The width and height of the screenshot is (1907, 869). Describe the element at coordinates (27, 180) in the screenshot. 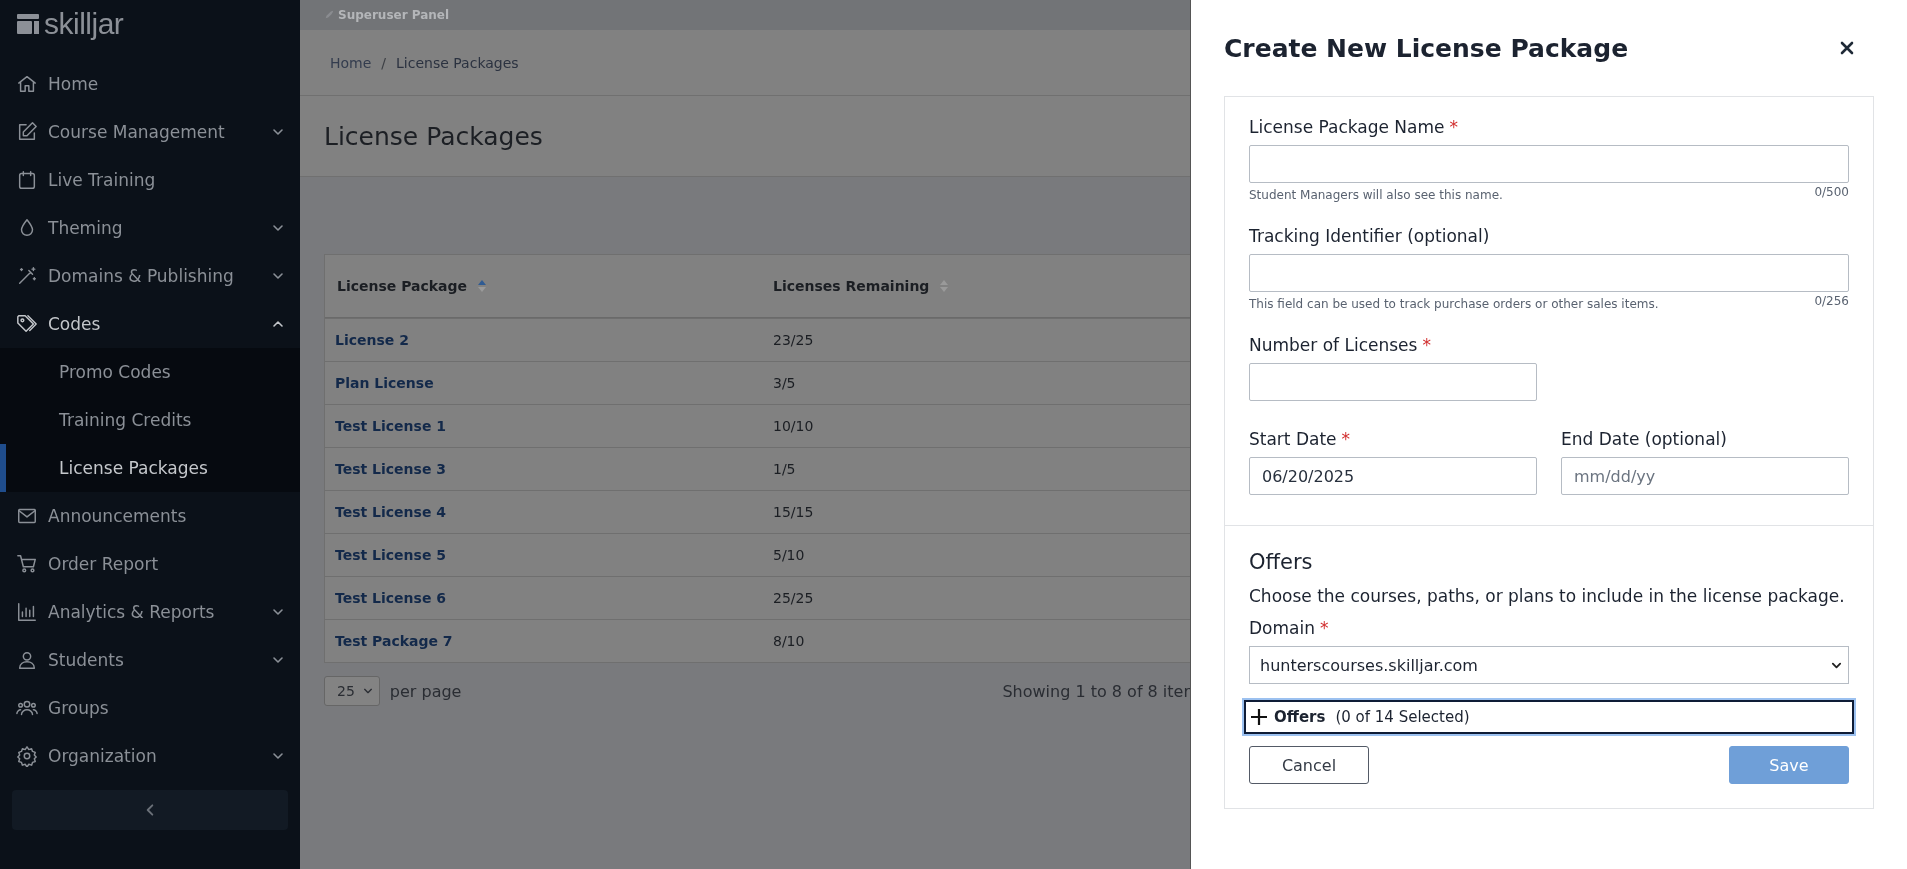

I see `calendar-icon` at that location.